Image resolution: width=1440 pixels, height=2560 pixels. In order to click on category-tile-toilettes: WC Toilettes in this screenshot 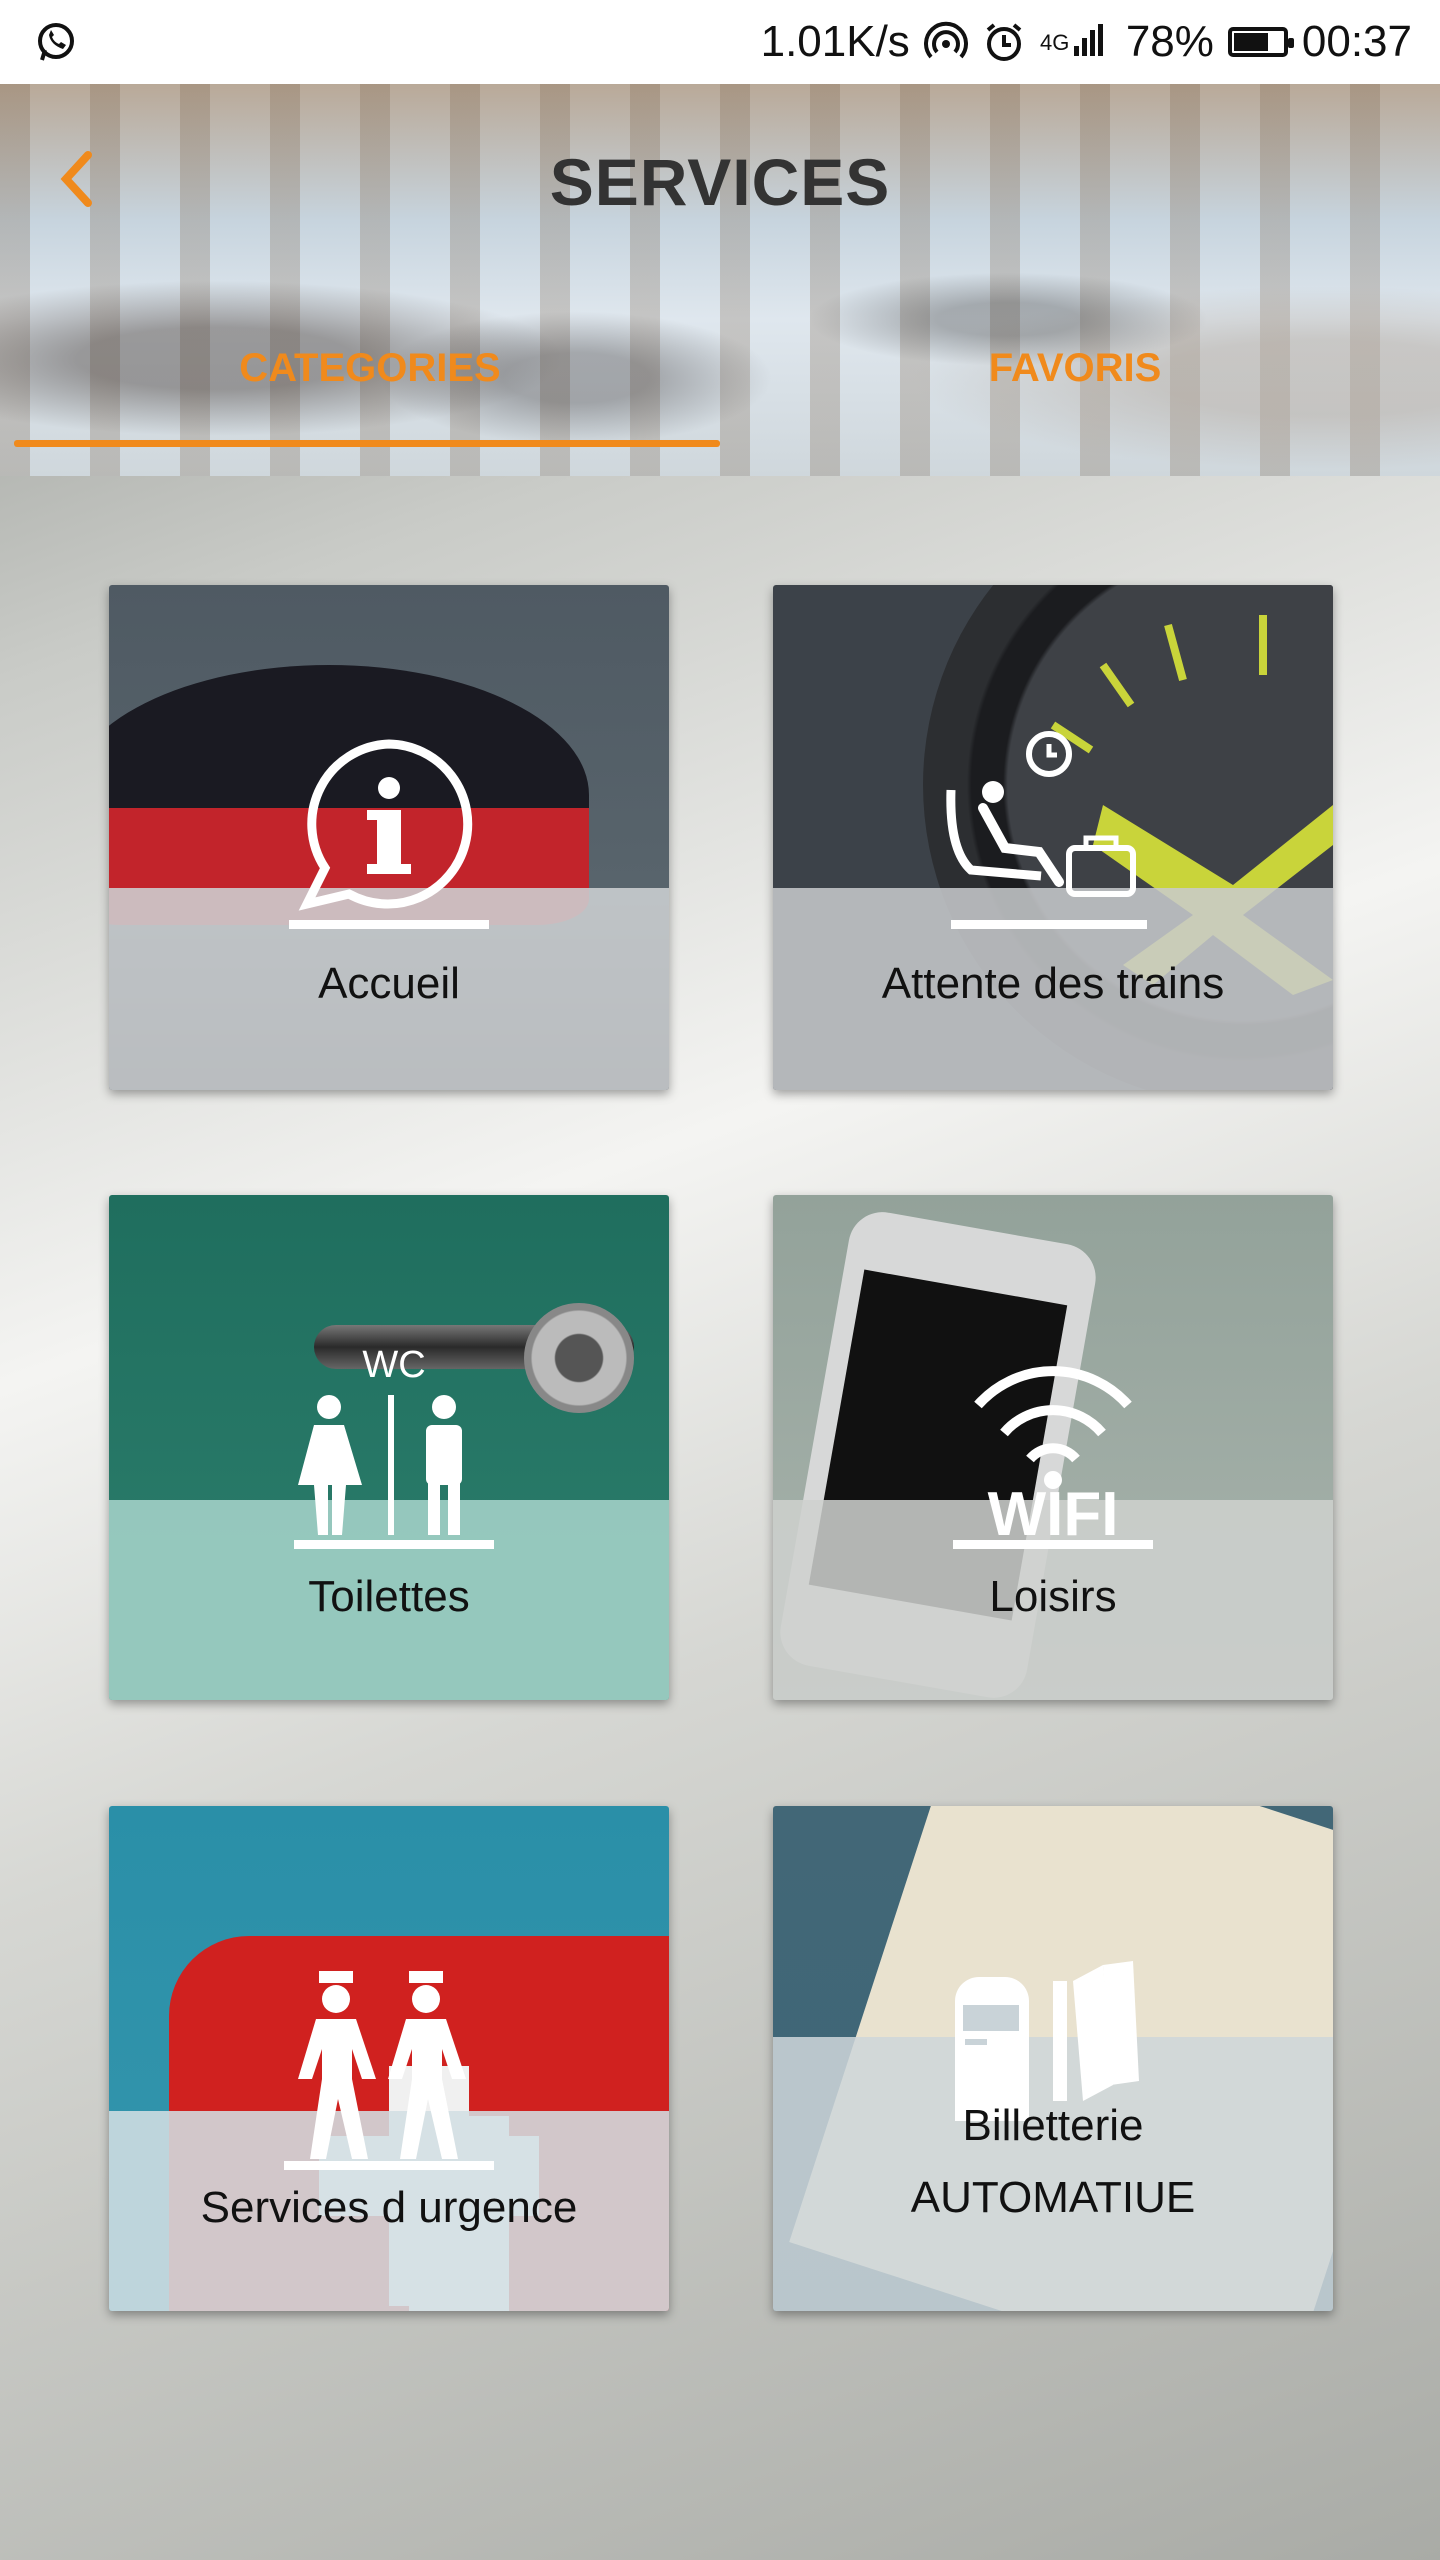, I will do `click(389, 1447)`.